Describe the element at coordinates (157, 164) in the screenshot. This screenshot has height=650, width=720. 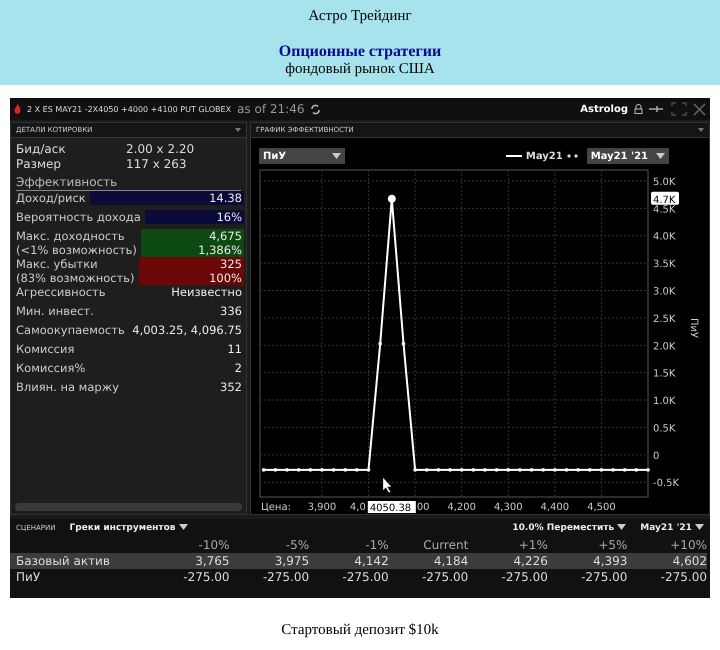
I see `quote-value: 117 x 263` at that location.